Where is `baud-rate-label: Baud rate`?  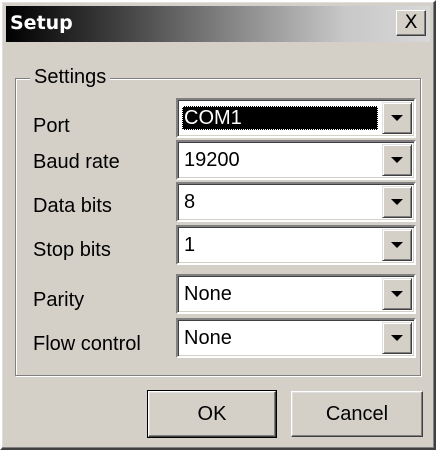
baud-rate-label: Baud rate is located at coordinates (76, 162).